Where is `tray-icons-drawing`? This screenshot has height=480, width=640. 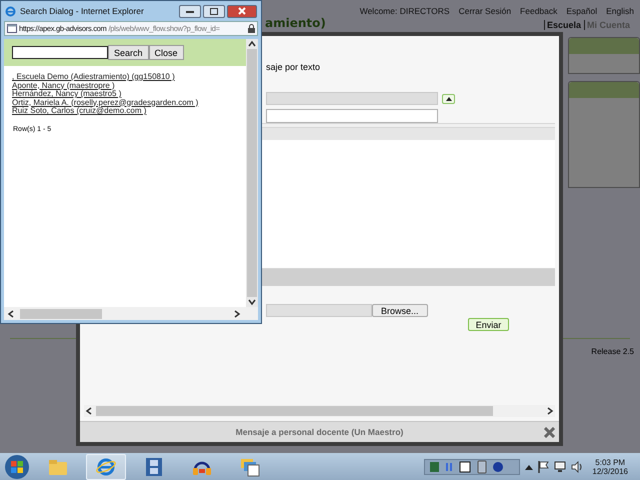 tray-icons-drawing is located at coordinates (472, 466).